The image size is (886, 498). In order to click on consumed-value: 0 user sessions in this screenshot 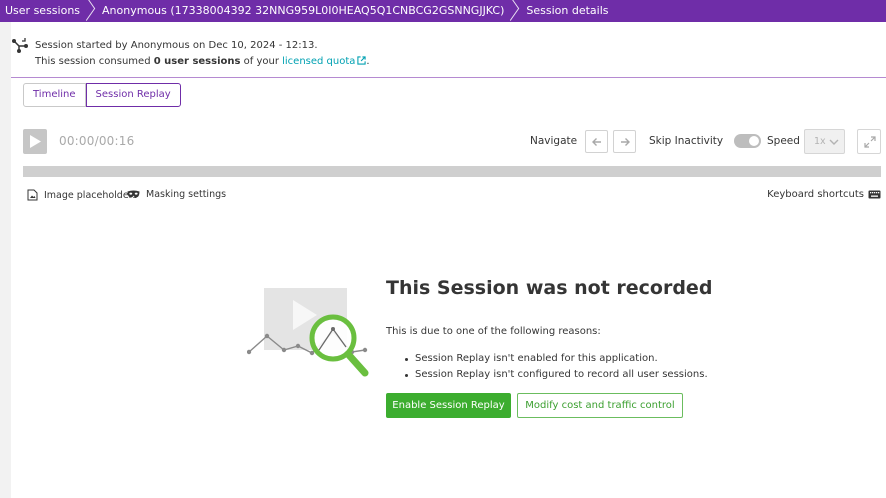, I will do `click(197, 61)`.